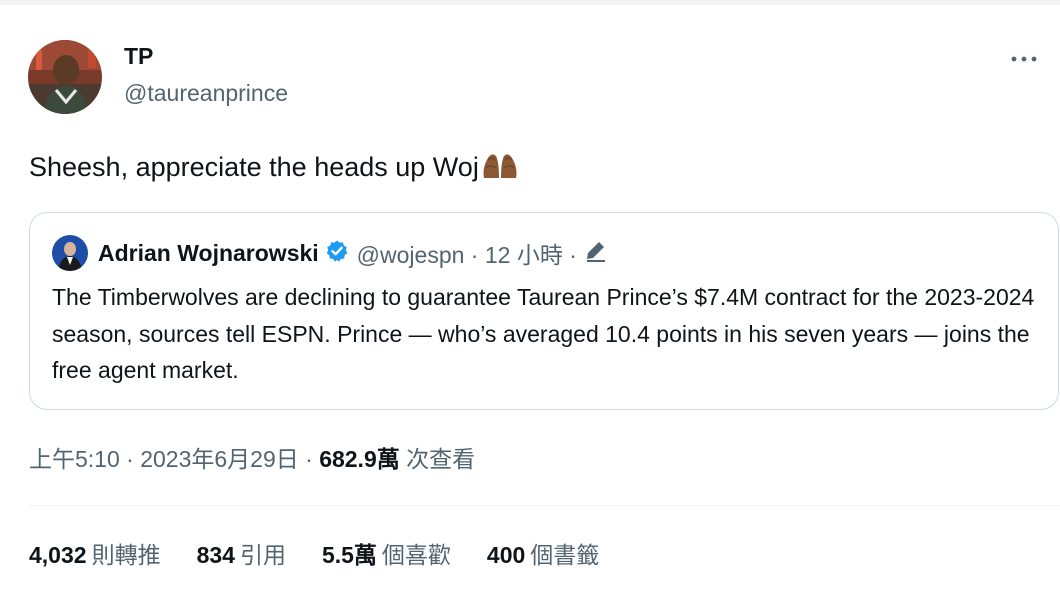 This screenshot has width=1060, height=596. Describe the element at coordinates (65, 77) in the screenshot. I see `author-avatar` at that location.